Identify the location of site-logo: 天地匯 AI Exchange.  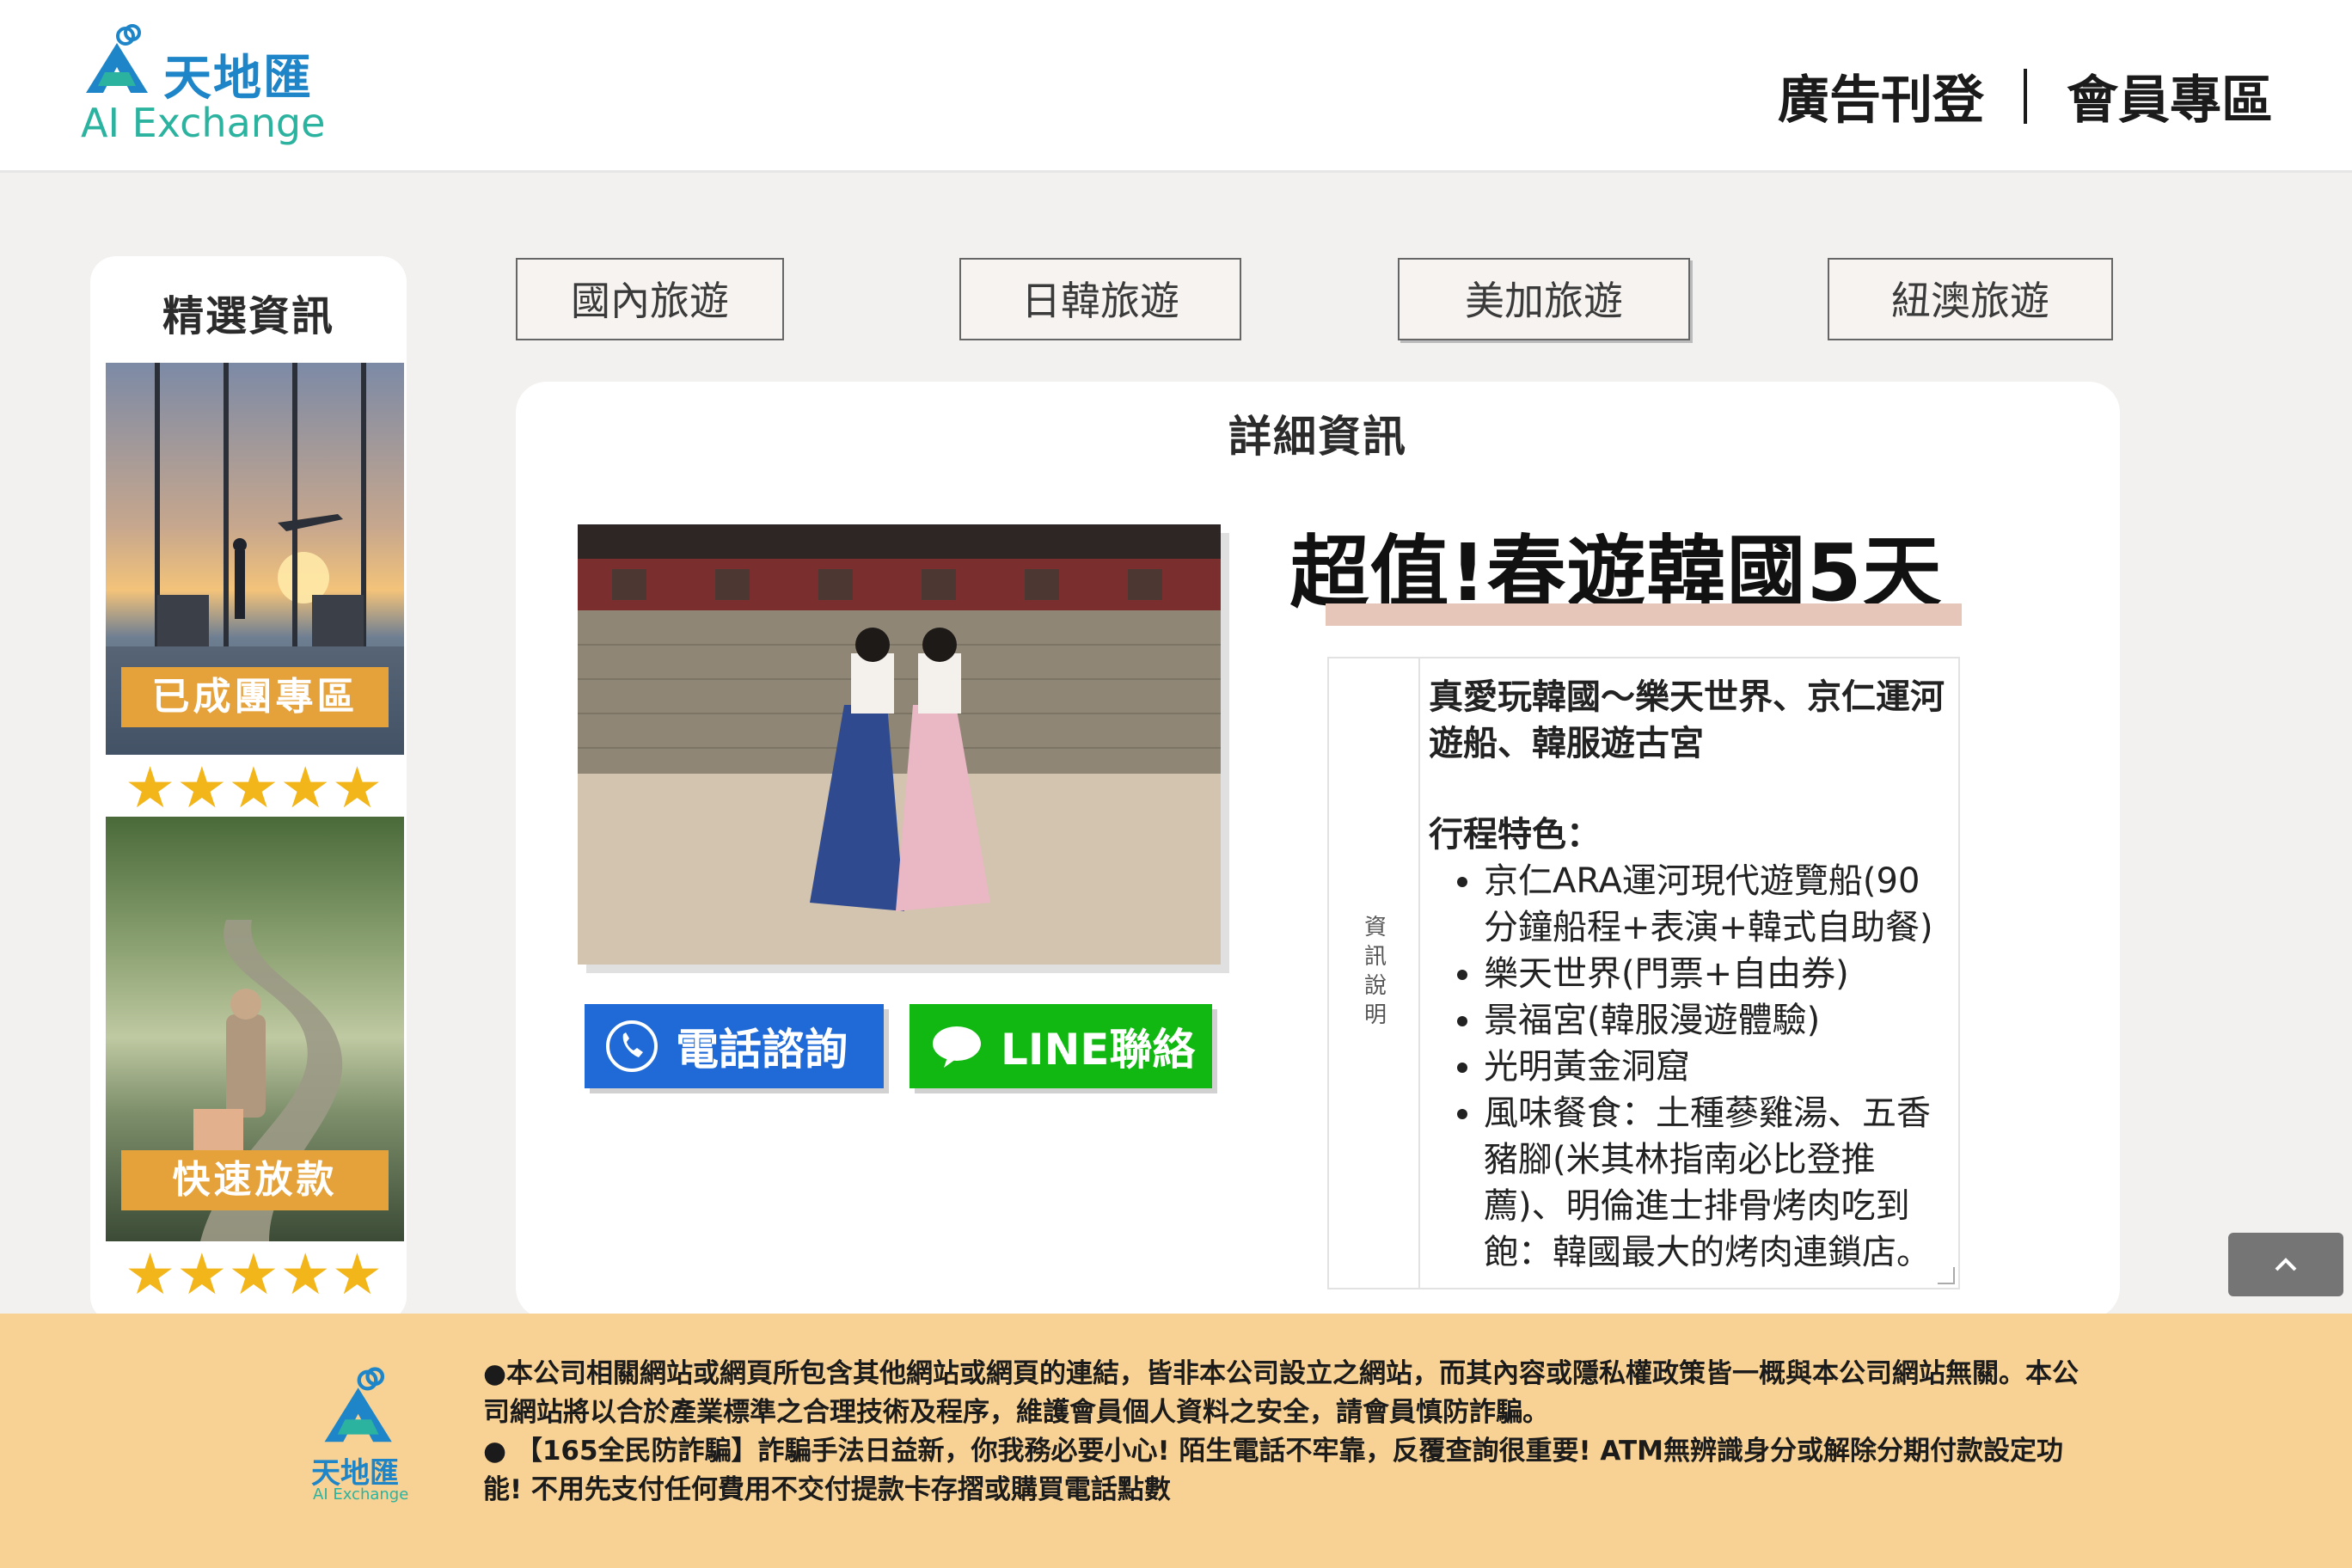
(203, 85).